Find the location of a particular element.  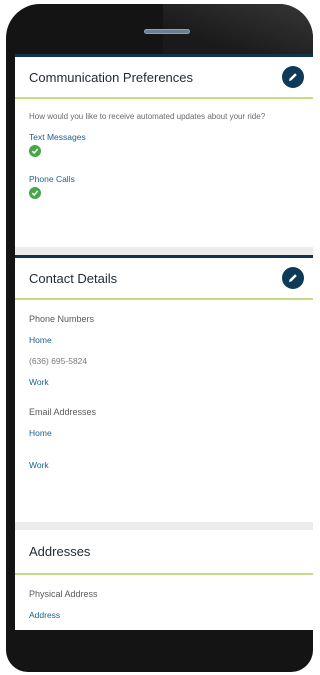

email-home-link: Home is located at coordinates (165, 433).